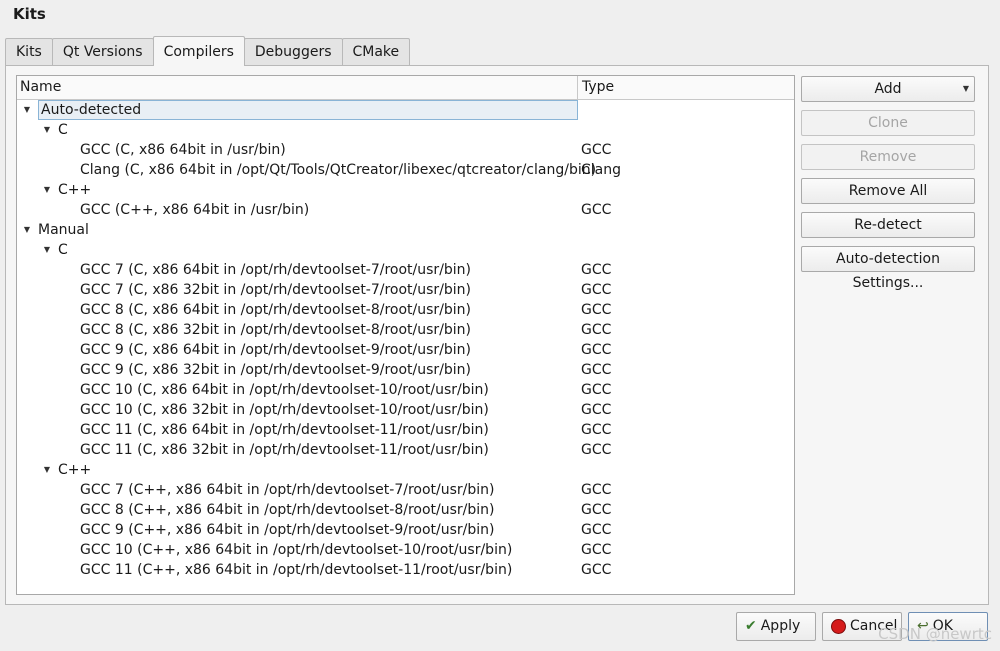 This screenshot has width=1000, height=651. What do you see at coordinates (935, 634) in the screenshot?
I see `watermark: CSDN @newrtc` at bounding box center [935, 634].